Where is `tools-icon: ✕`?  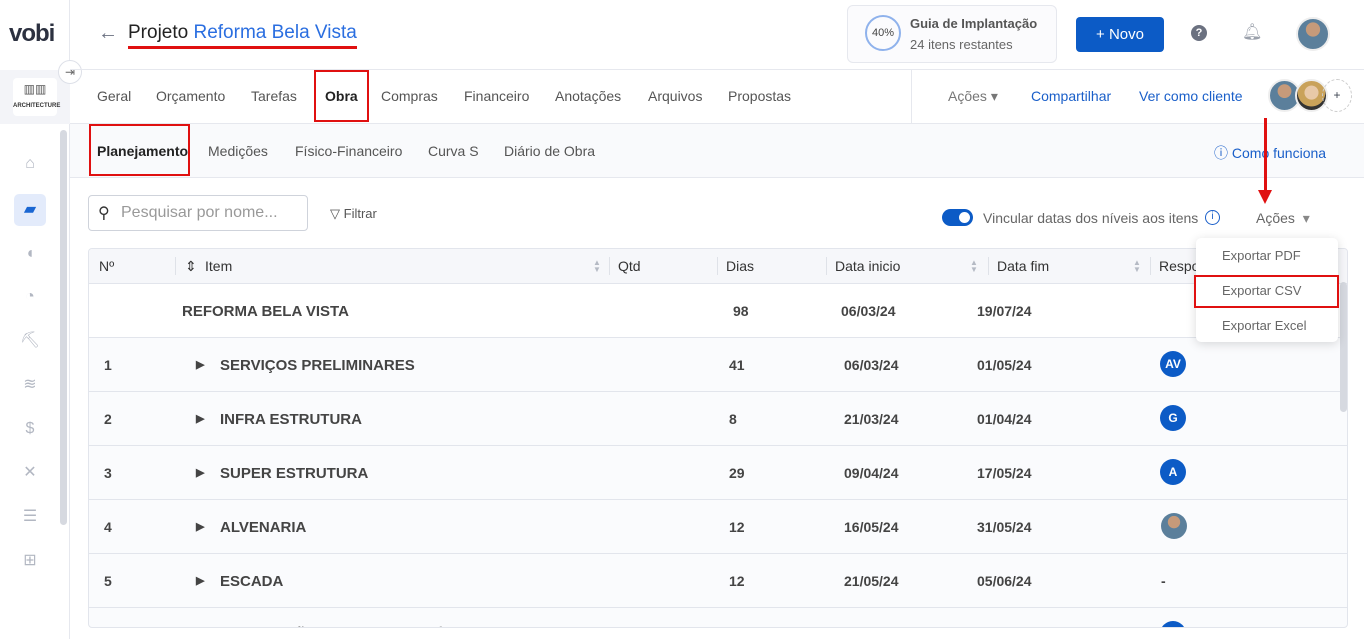 tools-icon: ✕ is located at coordinates (30, 473).